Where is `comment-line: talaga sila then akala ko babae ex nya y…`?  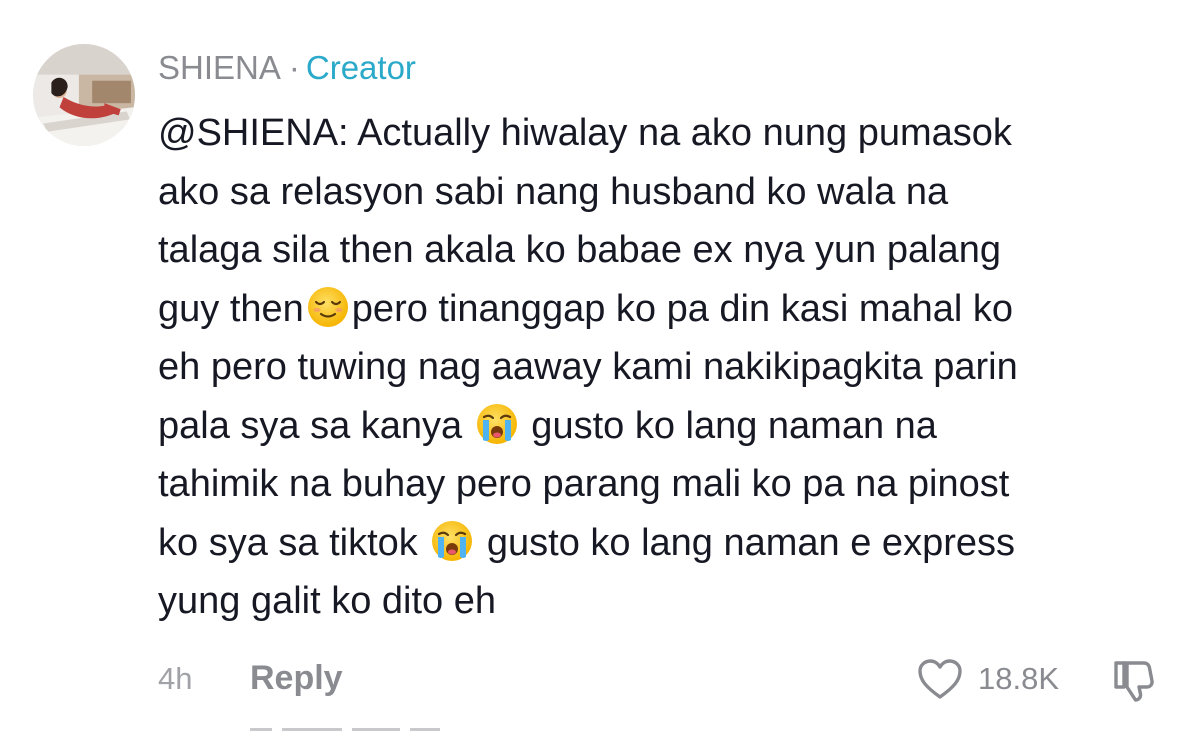
comment-line: talaga sila then akala ko babae ex nya y… is located at coordinates (579, 250).